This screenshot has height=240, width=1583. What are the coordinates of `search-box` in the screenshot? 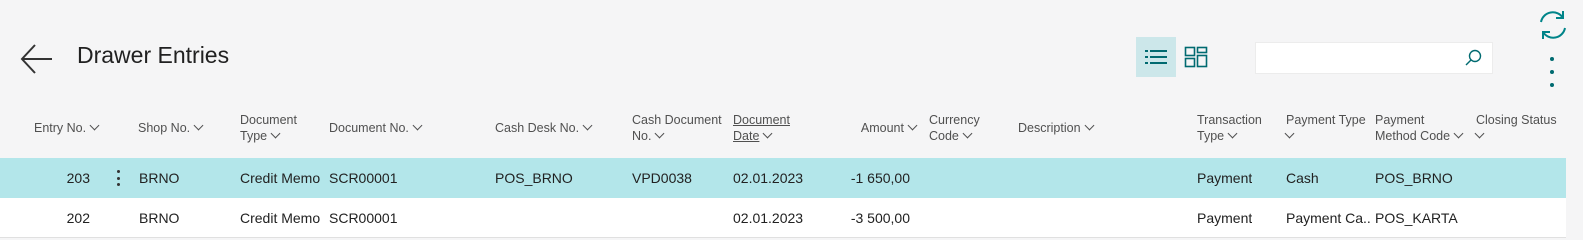 It's located at (1374, 58).